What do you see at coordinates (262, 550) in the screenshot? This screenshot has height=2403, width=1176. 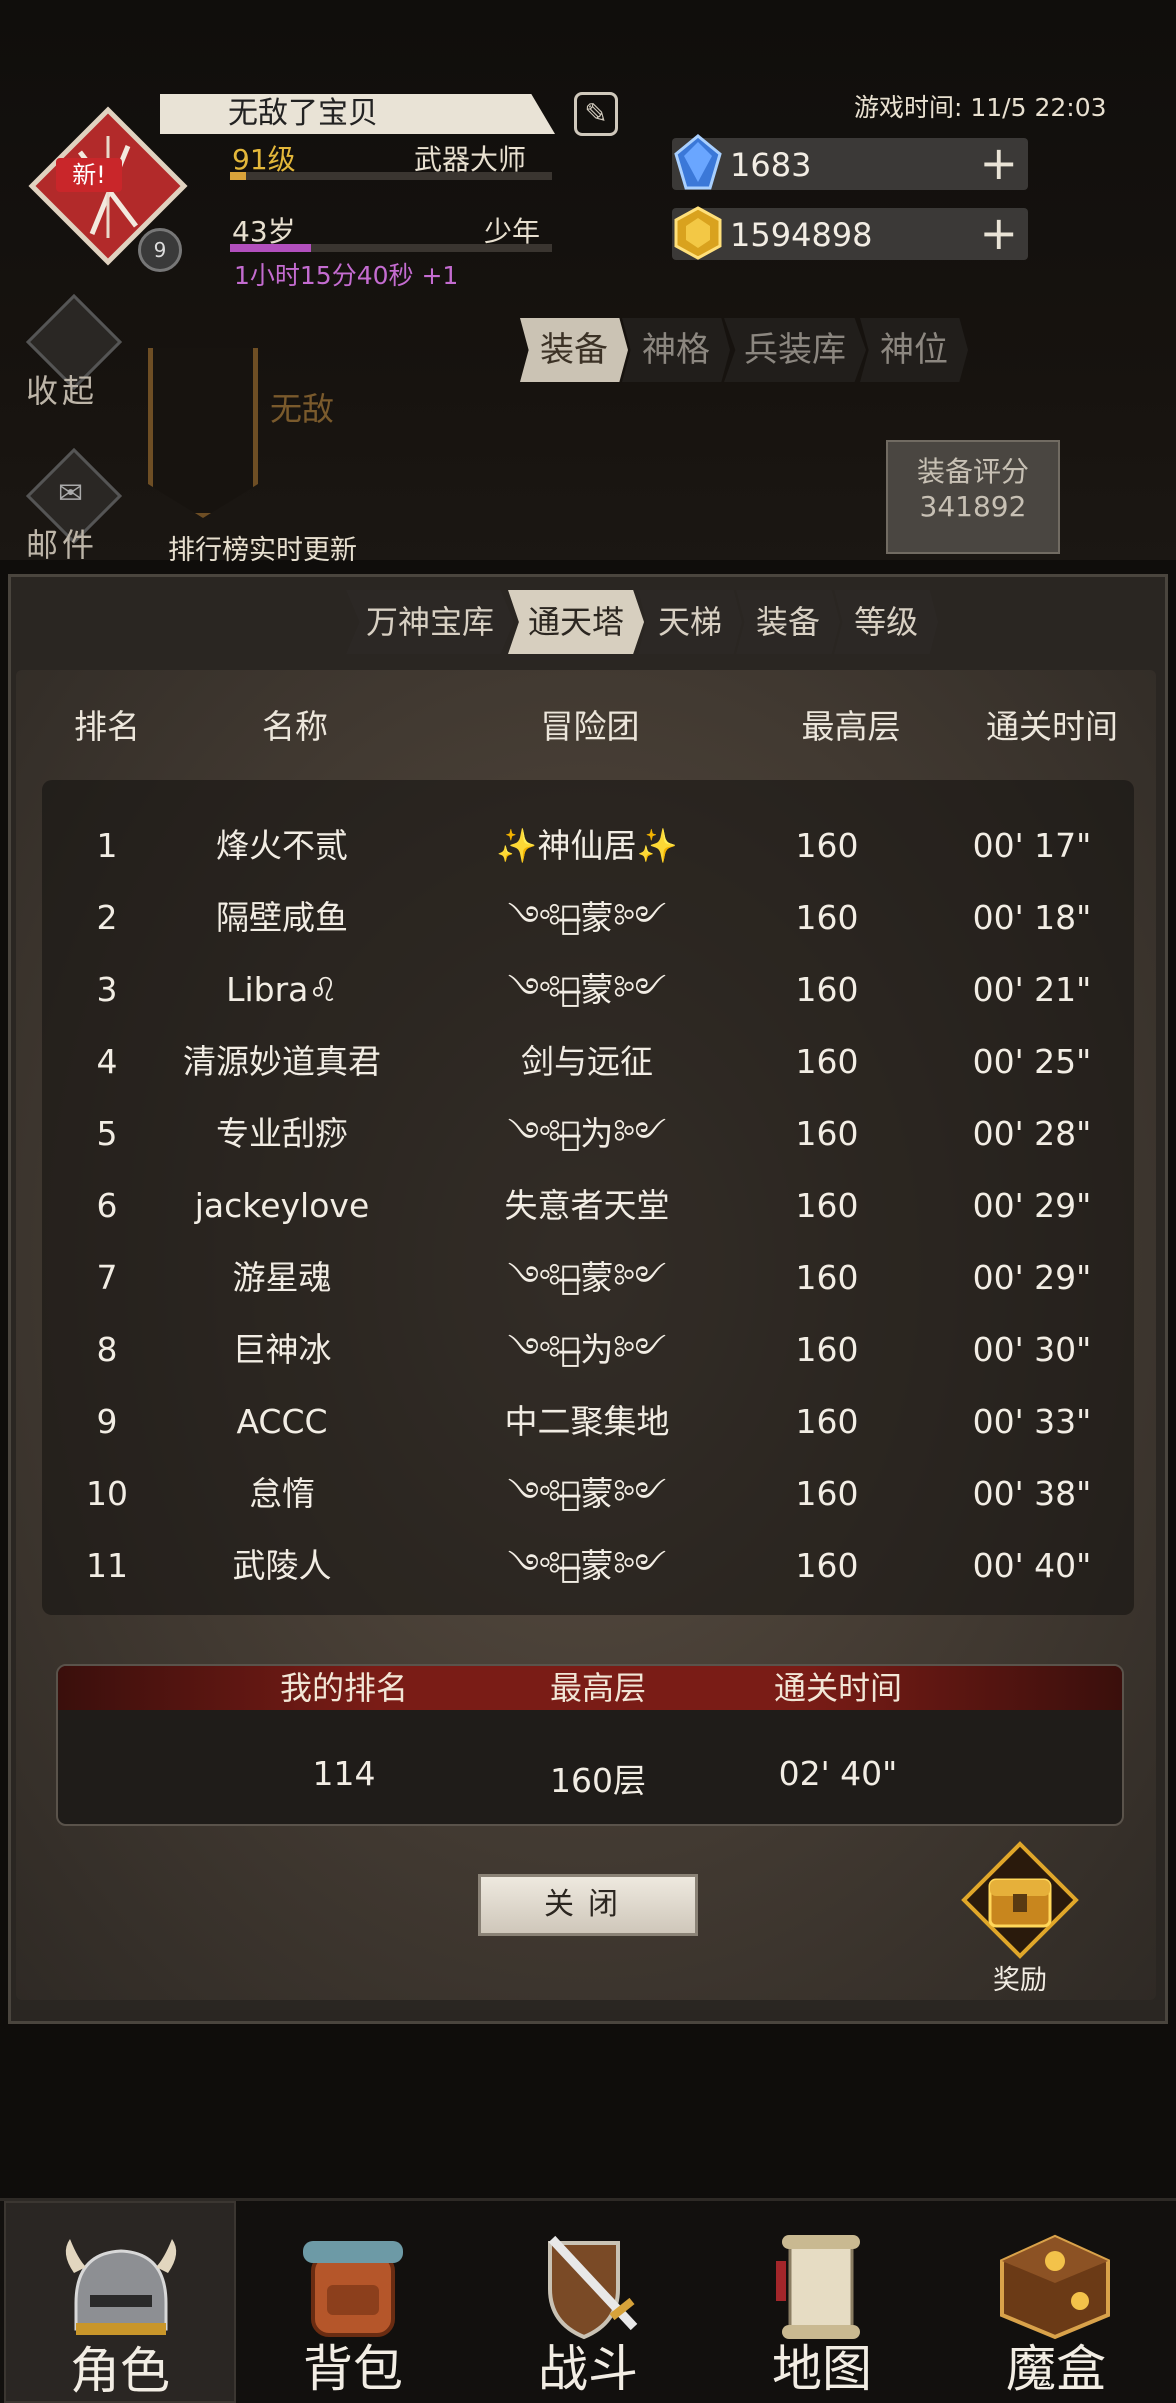 I see `rank-update-note: 排行榜实时更新` at bounding box center [262, 550].